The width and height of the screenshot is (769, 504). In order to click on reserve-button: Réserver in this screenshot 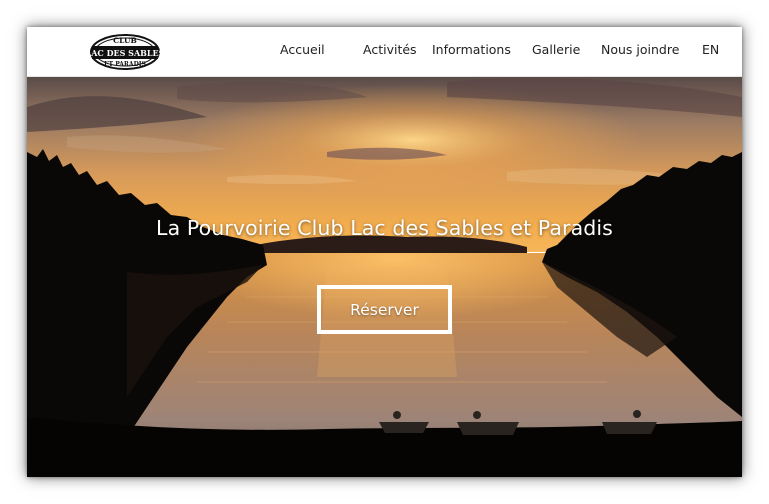, I will do `click(384, 309)`.